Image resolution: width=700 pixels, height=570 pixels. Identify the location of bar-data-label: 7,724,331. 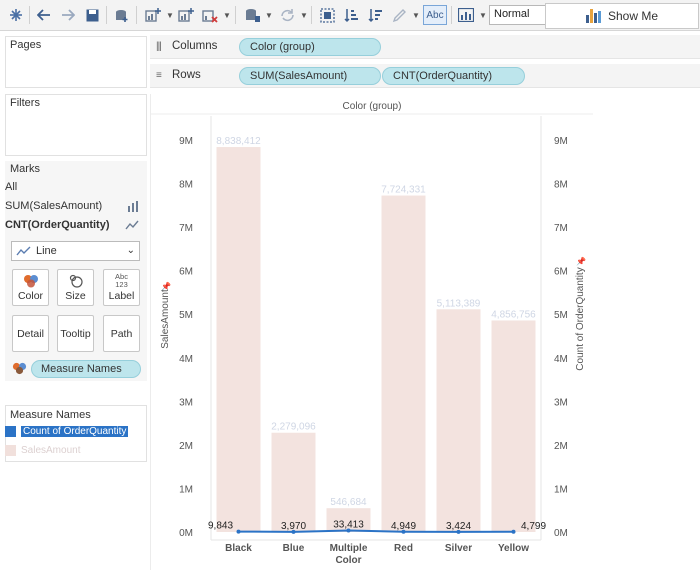
(403, 190).